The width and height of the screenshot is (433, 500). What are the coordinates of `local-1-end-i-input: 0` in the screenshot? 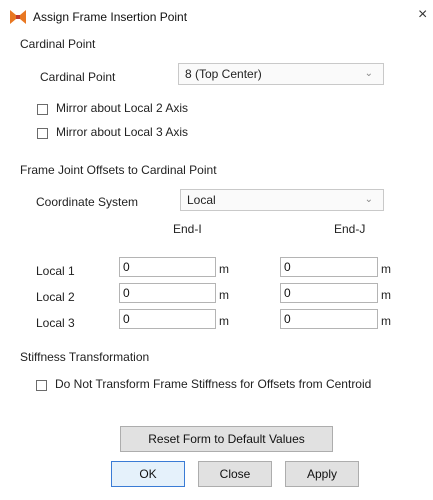 It's located at (167, 267).